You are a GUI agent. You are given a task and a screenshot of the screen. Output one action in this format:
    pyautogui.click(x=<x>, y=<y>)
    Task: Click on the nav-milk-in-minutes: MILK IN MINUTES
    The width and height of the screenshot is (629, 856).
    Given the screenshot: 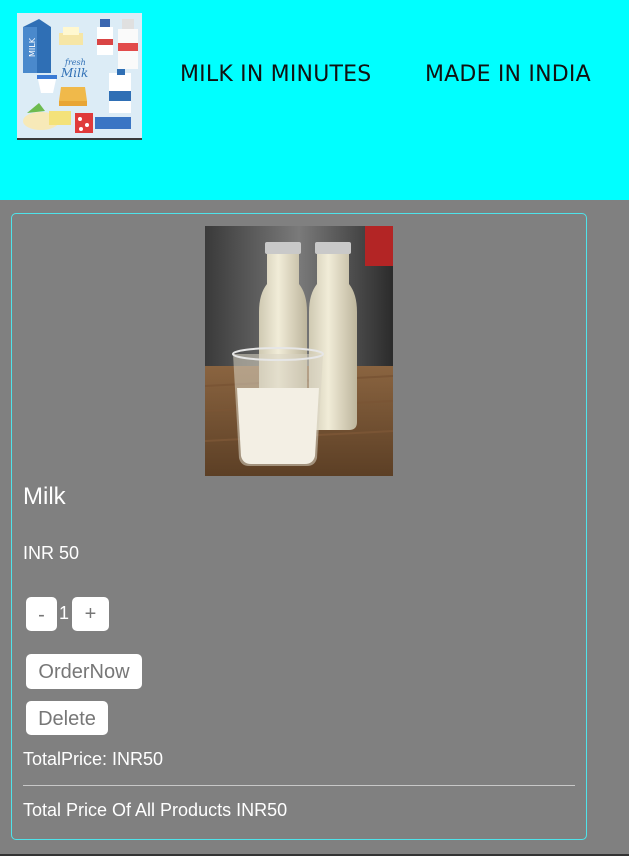 What is the action you would take?
    pyautogui.click(x=275, y=74)
    